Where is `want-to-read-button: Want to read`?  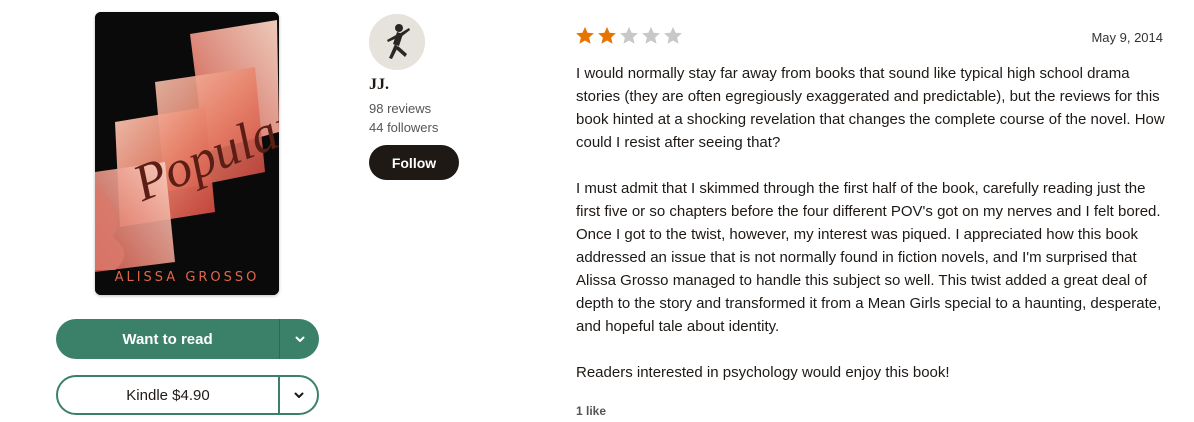
want-to-read-button: Want to read is located at coordinates (167, 339).